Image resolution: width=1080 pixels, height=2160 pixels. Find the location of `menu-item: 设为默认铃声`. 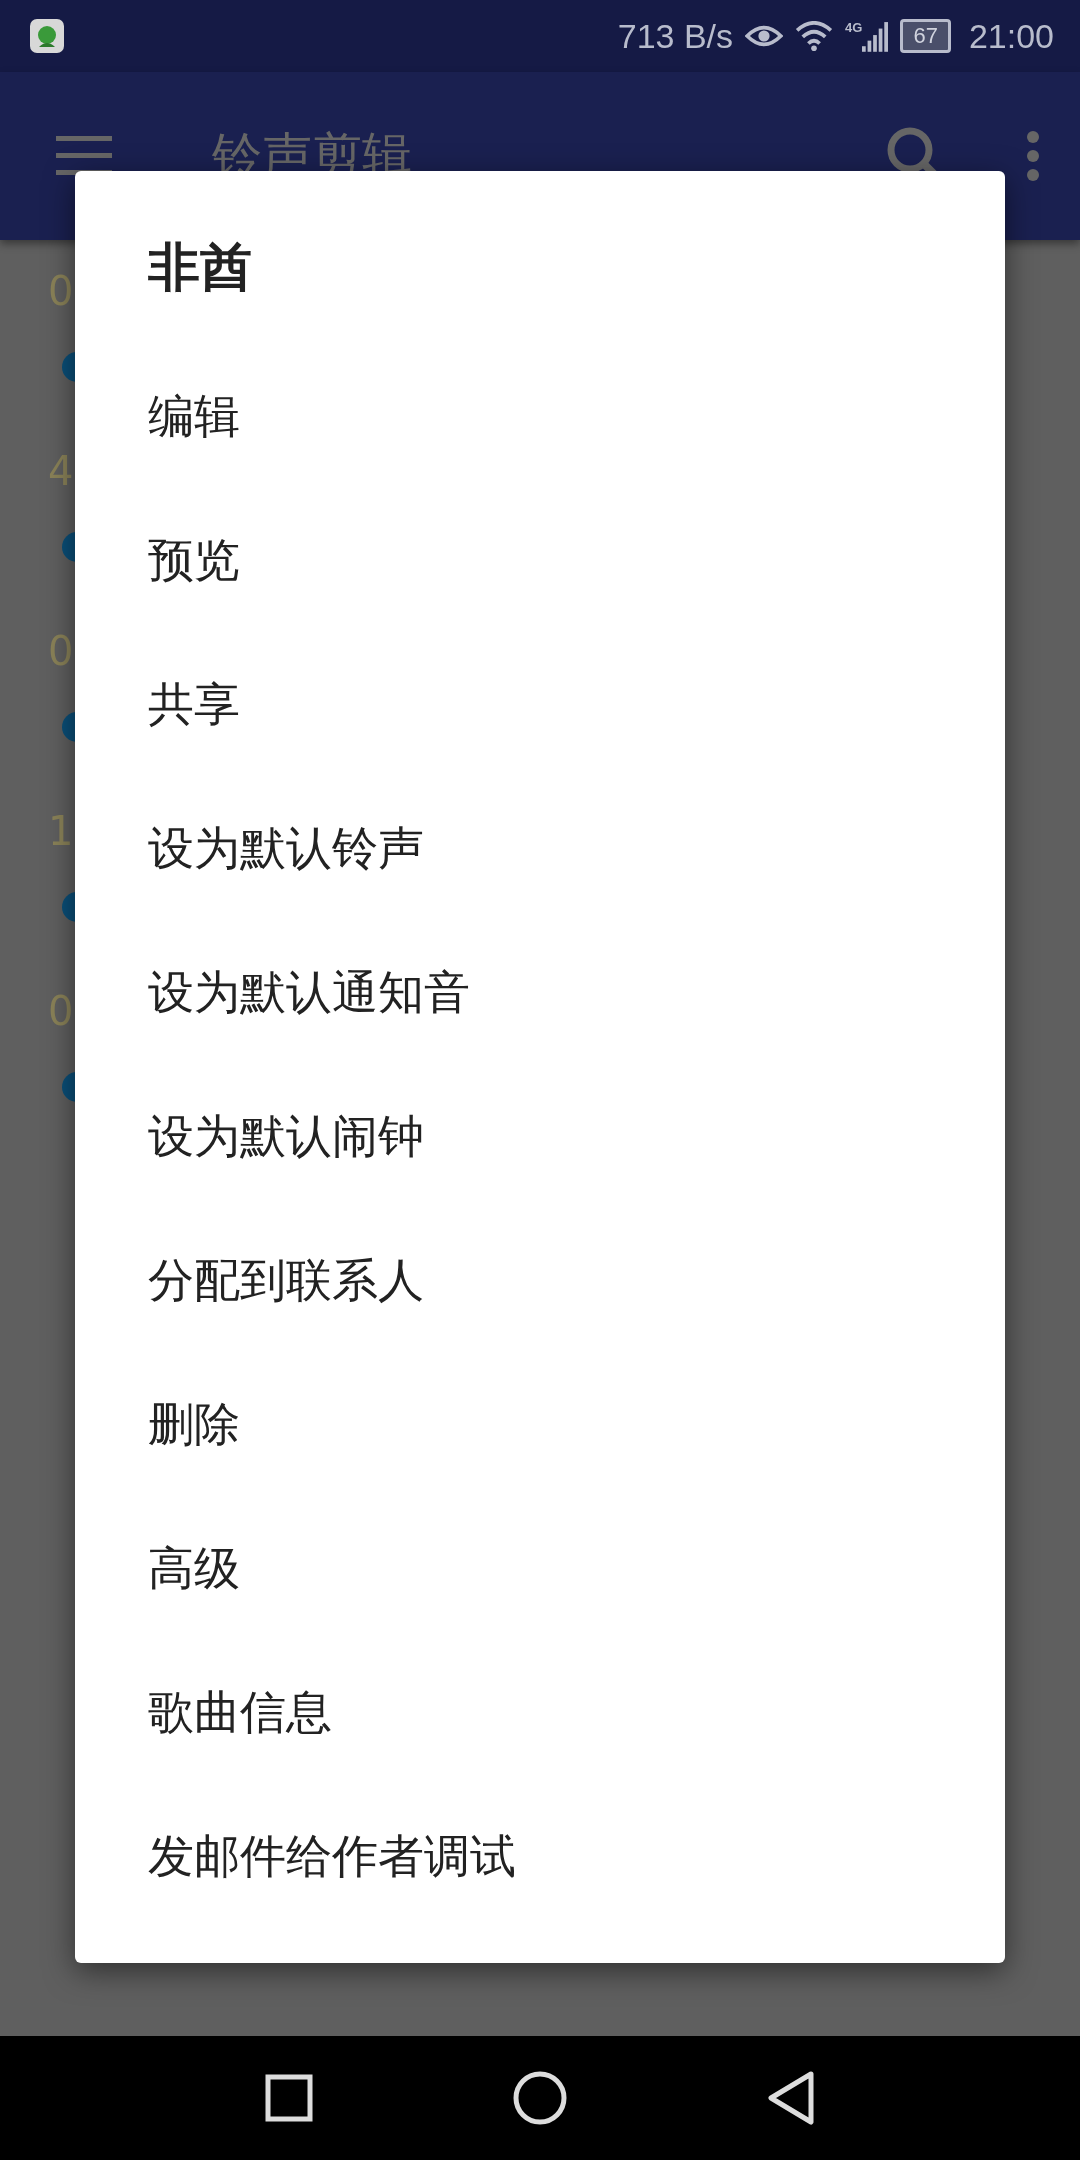

menu-item: 设为默认铃声 is located at coordinates (286, 849).